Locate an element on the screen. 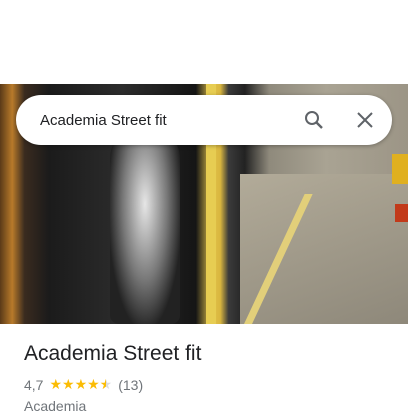 This screenshot has width=408, height=414. photo-red is located at coordinates (401, 213).